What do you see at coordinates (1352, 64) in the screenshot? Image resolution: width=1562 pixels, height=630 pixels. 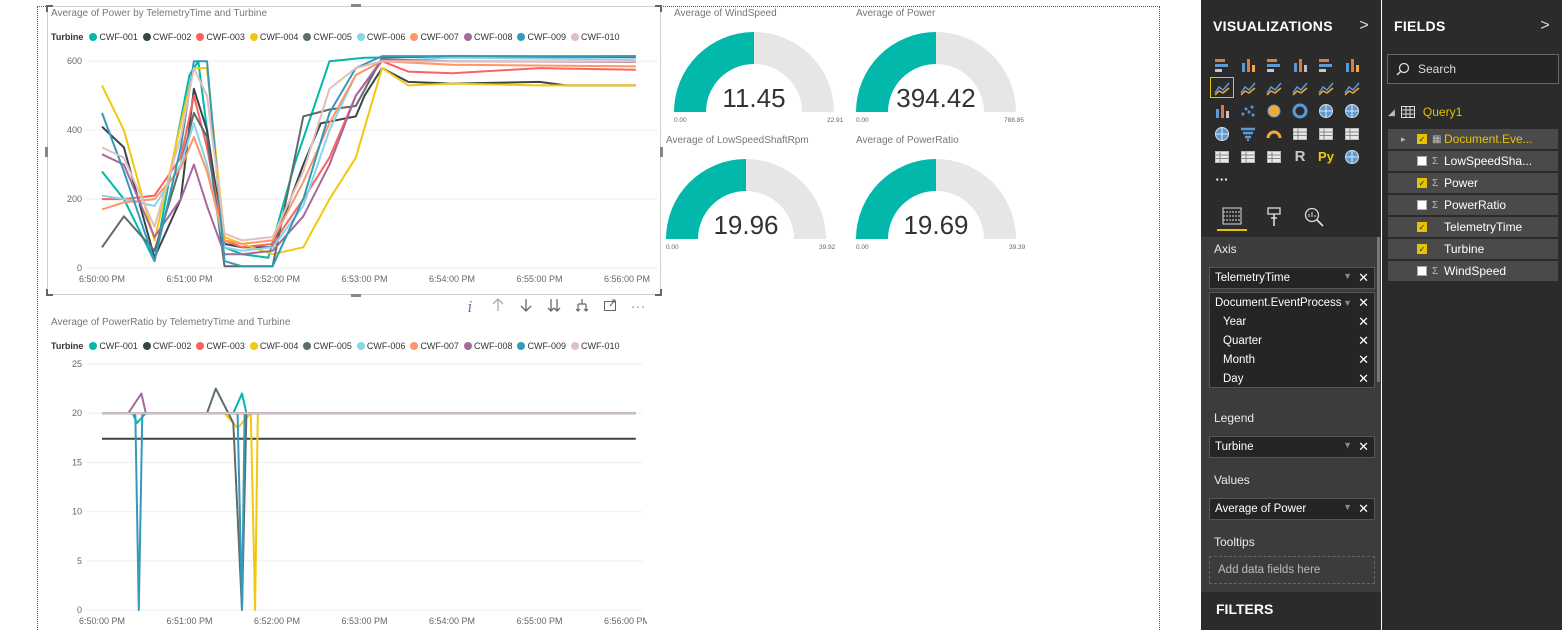 I see `100-column-icon` at bounding box center [1352, 64].